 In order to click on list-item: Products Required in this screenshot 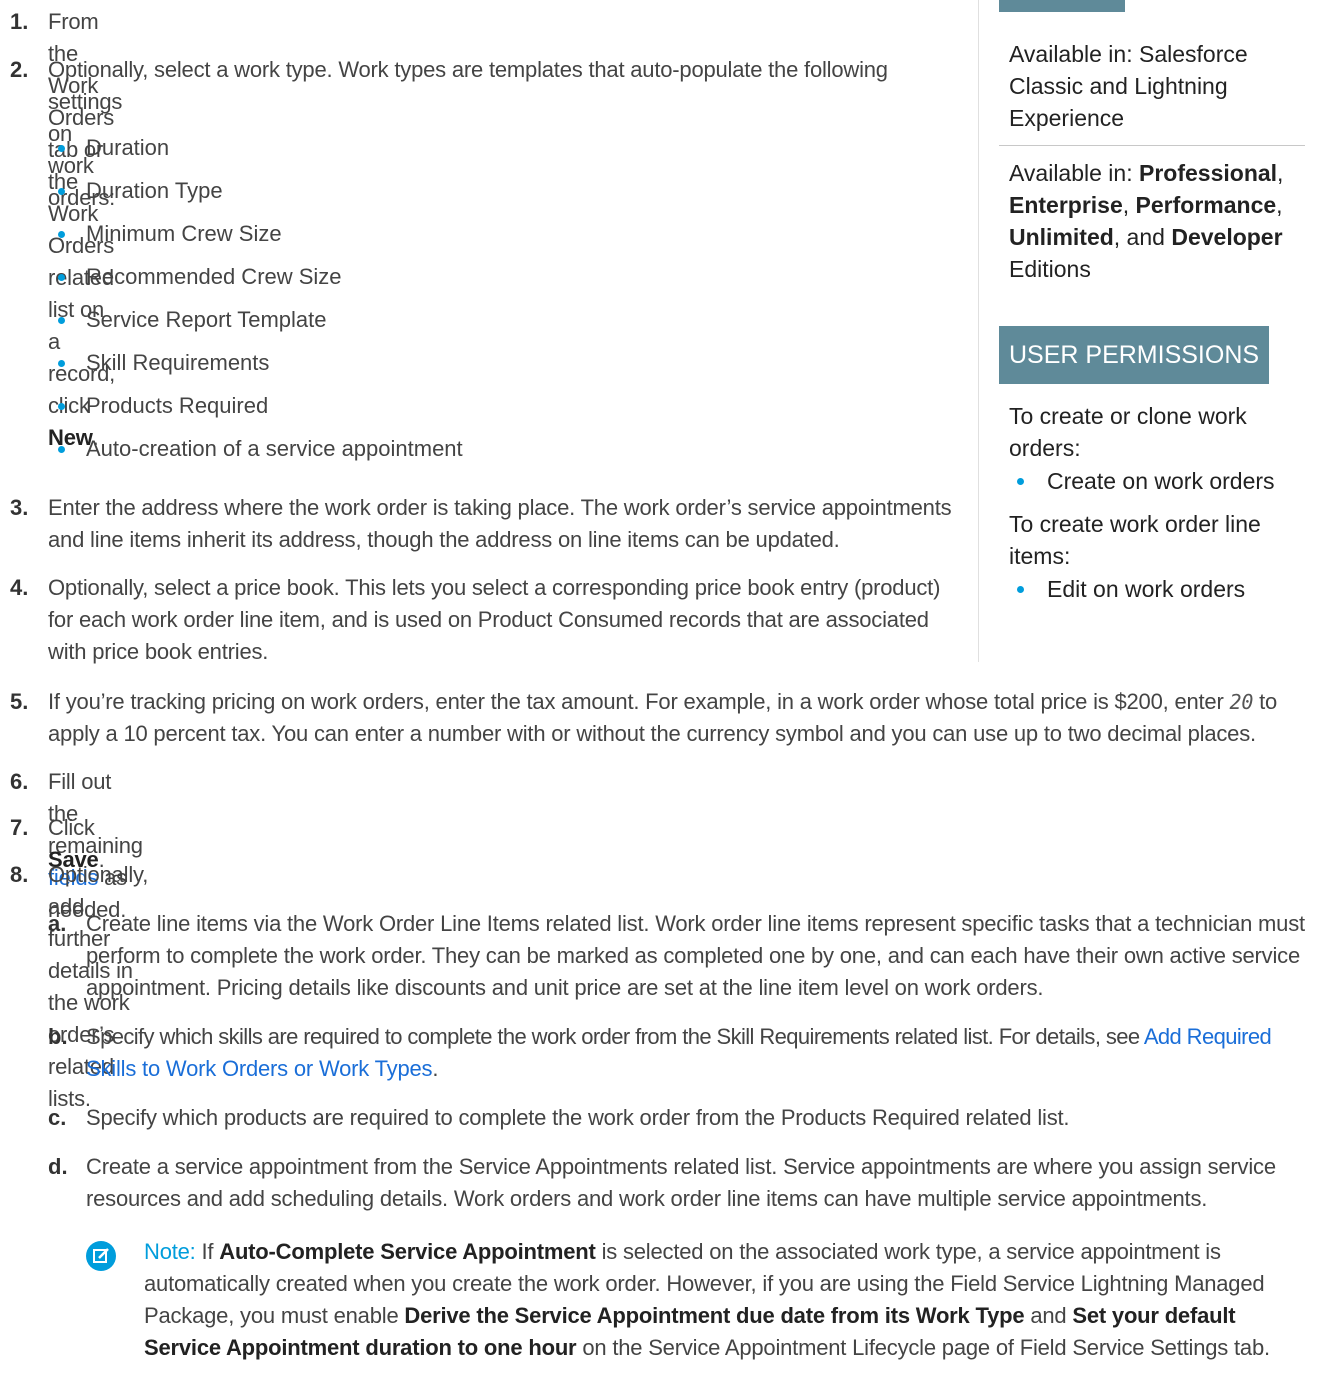, I will do `click(162, 406)`.